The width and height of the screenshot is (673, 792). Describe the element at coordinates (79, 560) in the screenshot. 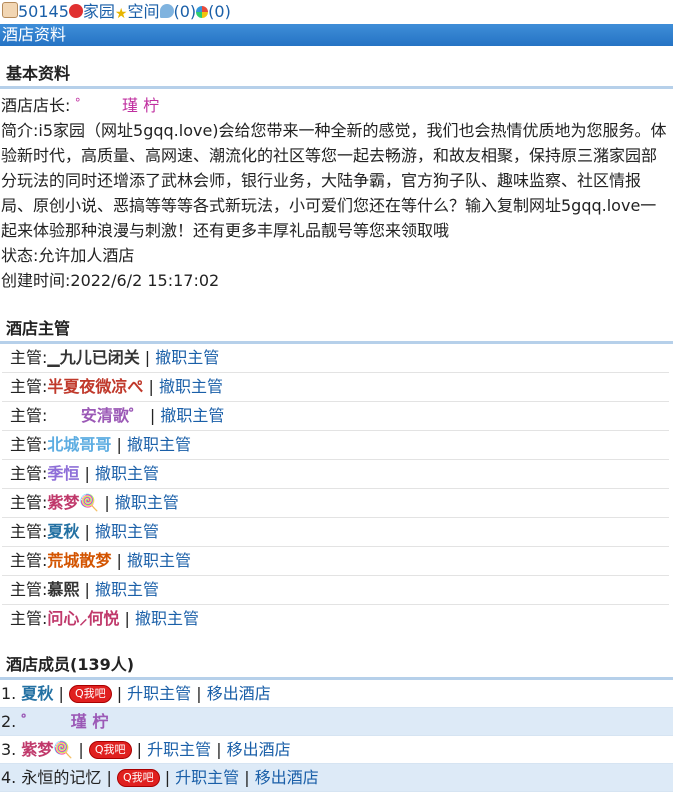

I see `manager-name-link: 荒城散梦` at that location.